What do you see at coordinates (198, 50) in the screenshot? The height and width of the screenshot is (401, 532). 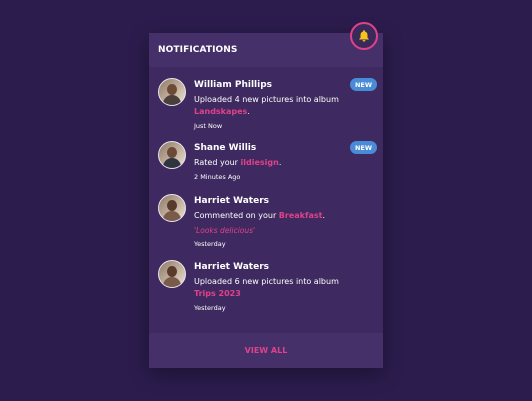 I see `panel-title: NOTIFICATIONS` at bounding box center [198, 50].